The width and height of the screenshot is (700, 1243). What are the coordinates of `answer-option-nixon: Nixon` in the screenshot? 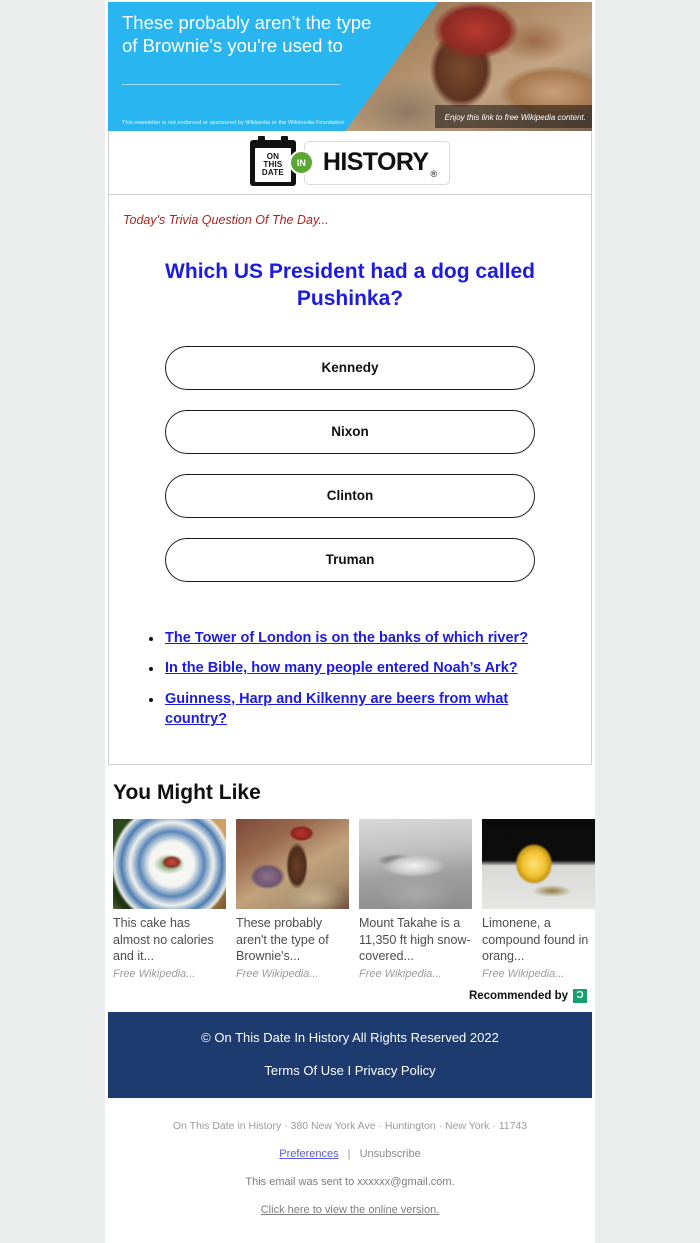 It's located at (350, 431).